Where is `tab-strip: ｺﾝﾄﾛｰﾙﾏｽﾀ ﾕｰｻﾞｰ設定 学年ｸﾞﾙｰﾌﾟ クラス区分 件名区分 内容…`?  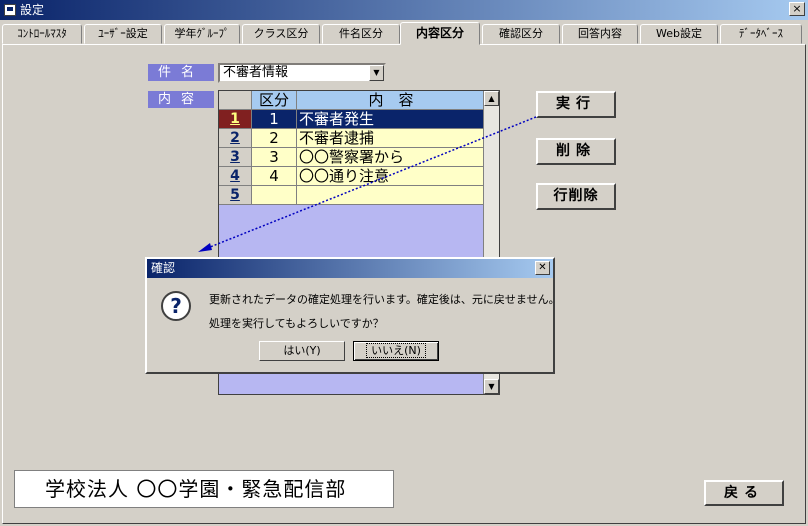
tab-strip: ｺﾝﾄﾛｰﾙﾏｽﾀ ﾕｰｻﾞｰ設定 学年ｸﾞﾙｰﾌﾟ クラス区分 件名区分 内容… is located at coordinates (404, 33).